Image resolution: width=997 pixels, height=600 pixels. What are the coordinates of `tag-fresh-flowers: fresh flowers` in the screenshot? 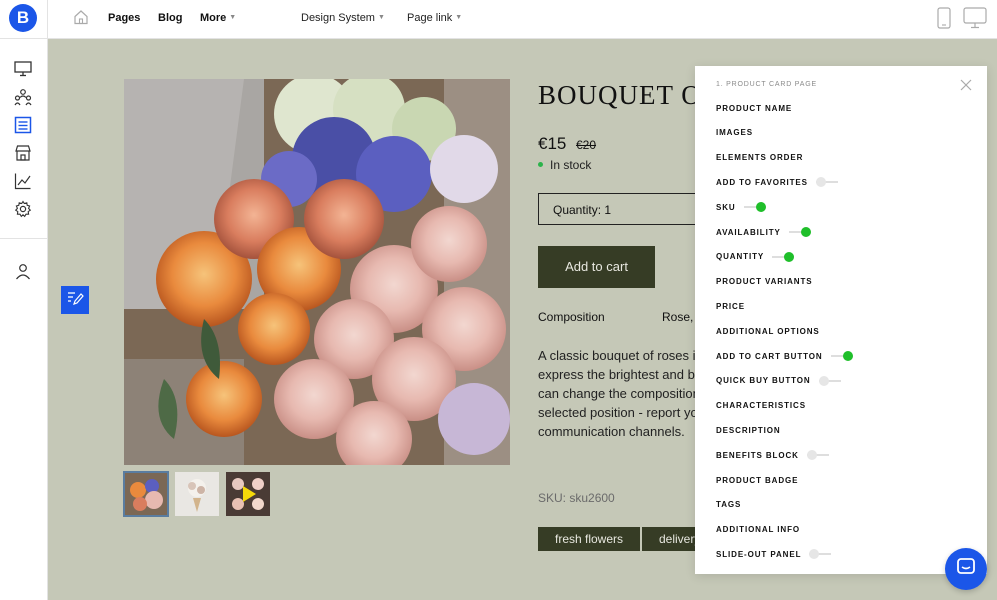 It's located at (589, 539).